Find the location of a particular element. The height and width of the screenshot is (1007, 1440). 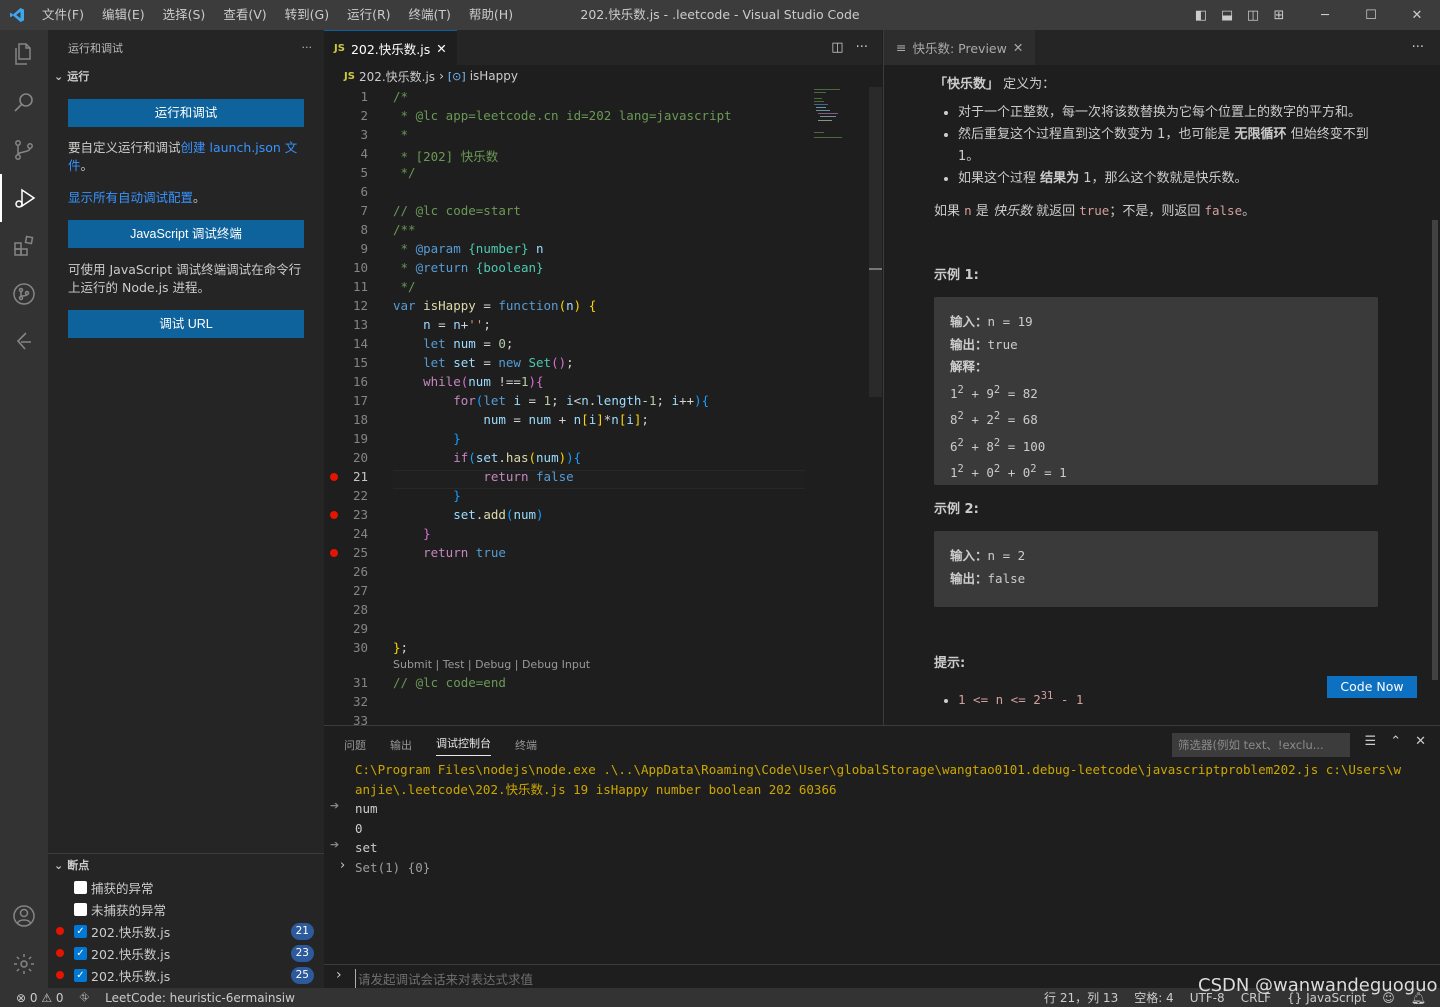

search-icon is located at coordinates (24, 102).